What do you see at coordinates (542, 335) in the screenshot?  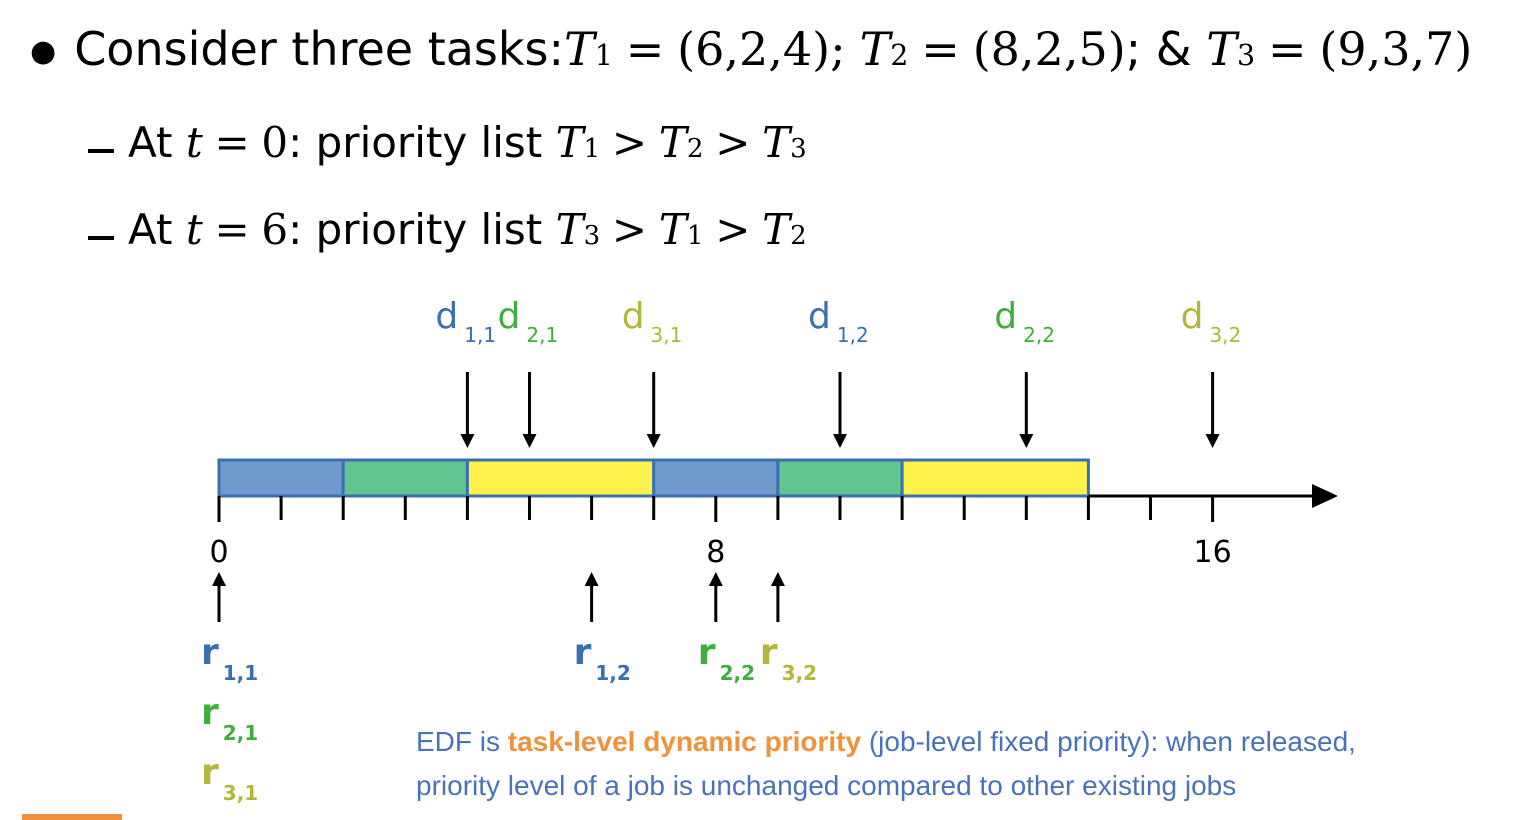 I see `deadline-job-index: 2,1` at bounding box center [542, 335].